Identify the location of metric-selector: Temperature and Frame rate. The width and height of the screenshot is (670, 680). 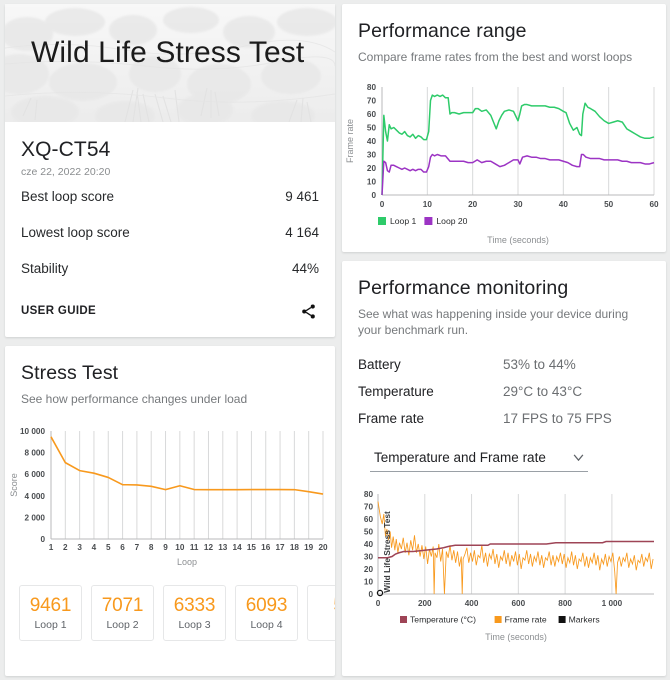
(479, 461).